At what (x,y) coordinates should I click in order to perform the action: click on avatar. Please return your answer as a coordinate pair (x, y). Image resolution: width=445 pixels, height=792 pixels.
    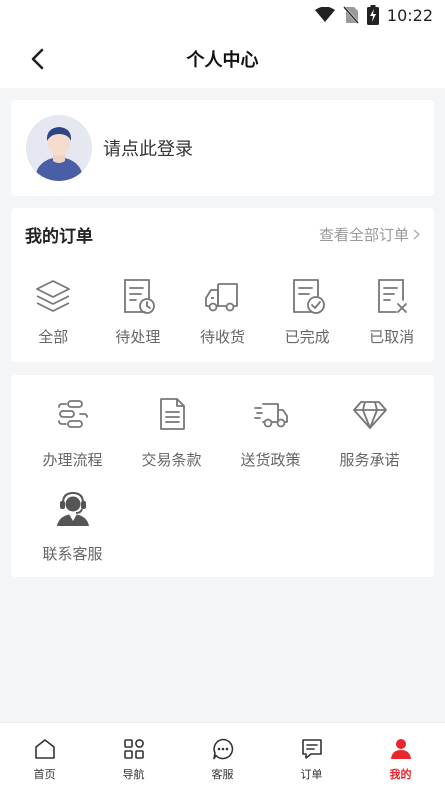
    Looking at the image, I should click on (59, 148).